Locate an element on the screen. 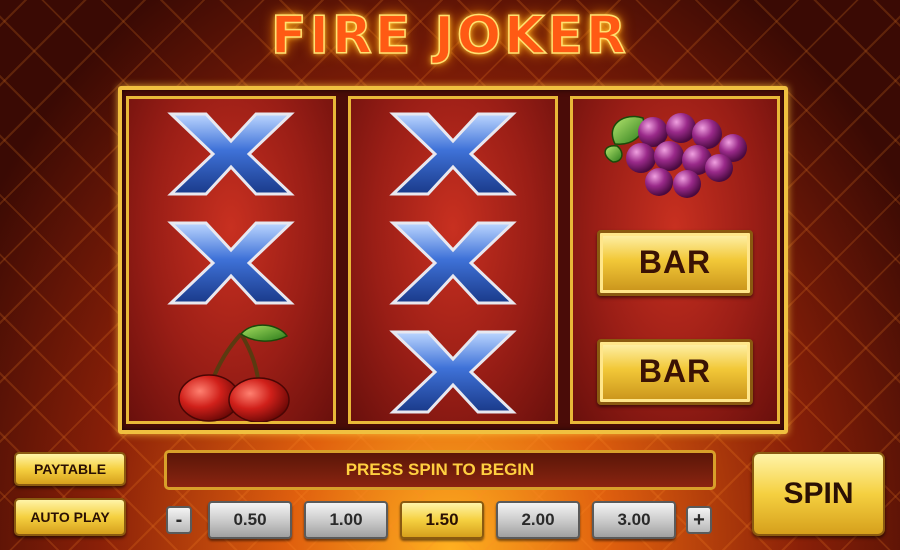 The width and height of the screenshot is (900, 550). stake-option-1.50: 1.50 is located at coordinates (442, 520).